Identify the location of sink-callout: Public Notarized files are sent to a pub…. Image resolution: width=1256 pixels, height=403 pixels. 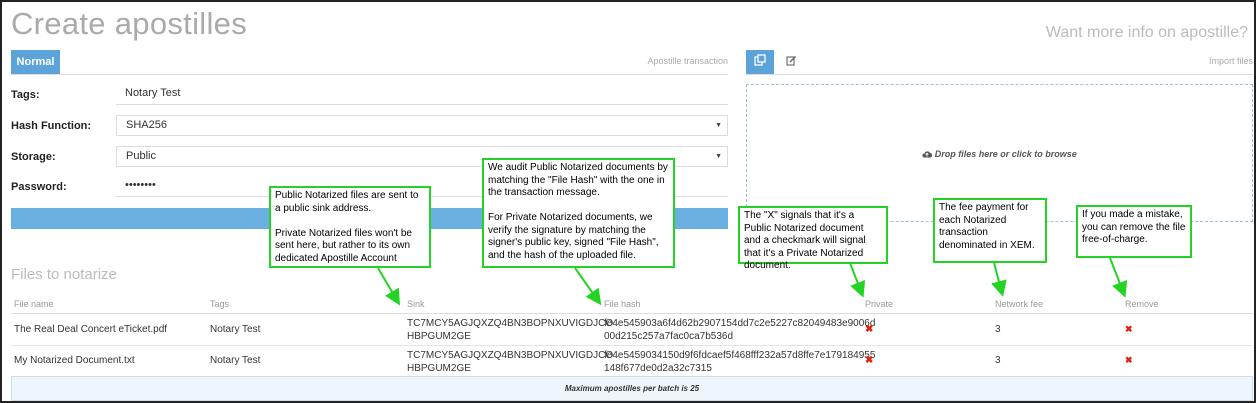
(350, 227).